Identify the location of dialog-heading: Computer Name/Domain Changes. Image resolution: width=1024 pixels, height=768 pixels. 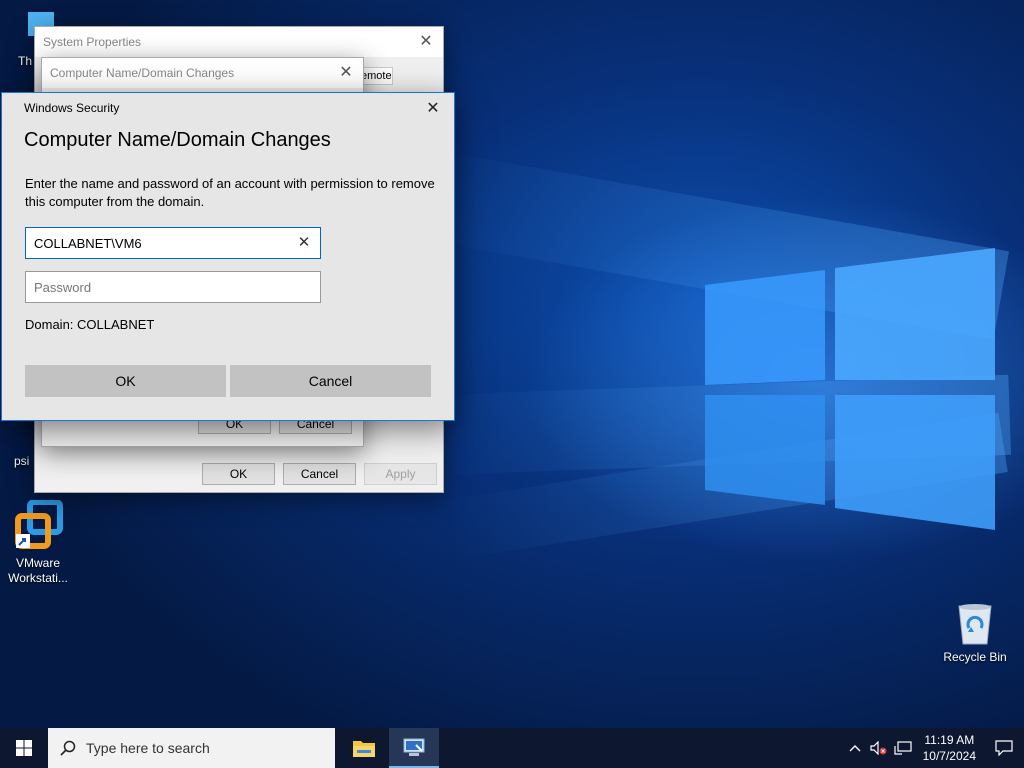
(177, 140).